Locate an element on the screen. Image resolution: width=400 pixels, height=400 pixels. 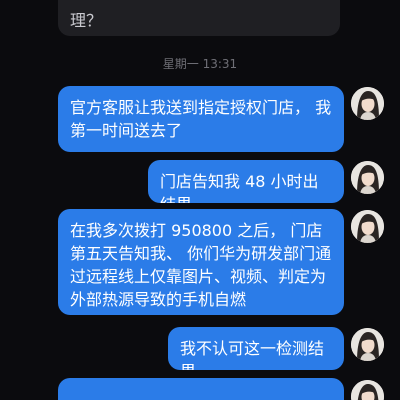
incoming-message-text: 理？ is located at coordinates (86, 20).